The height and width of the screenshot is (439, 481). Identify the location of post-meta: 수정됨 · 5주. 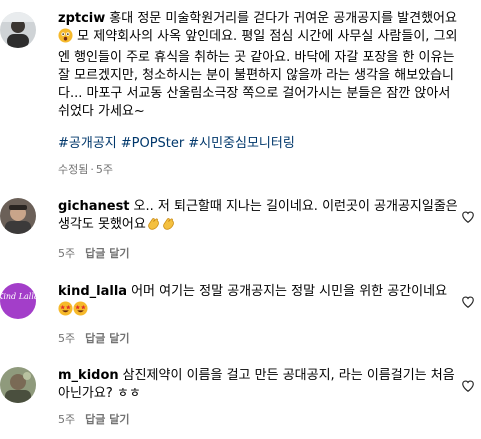
(258, 170).